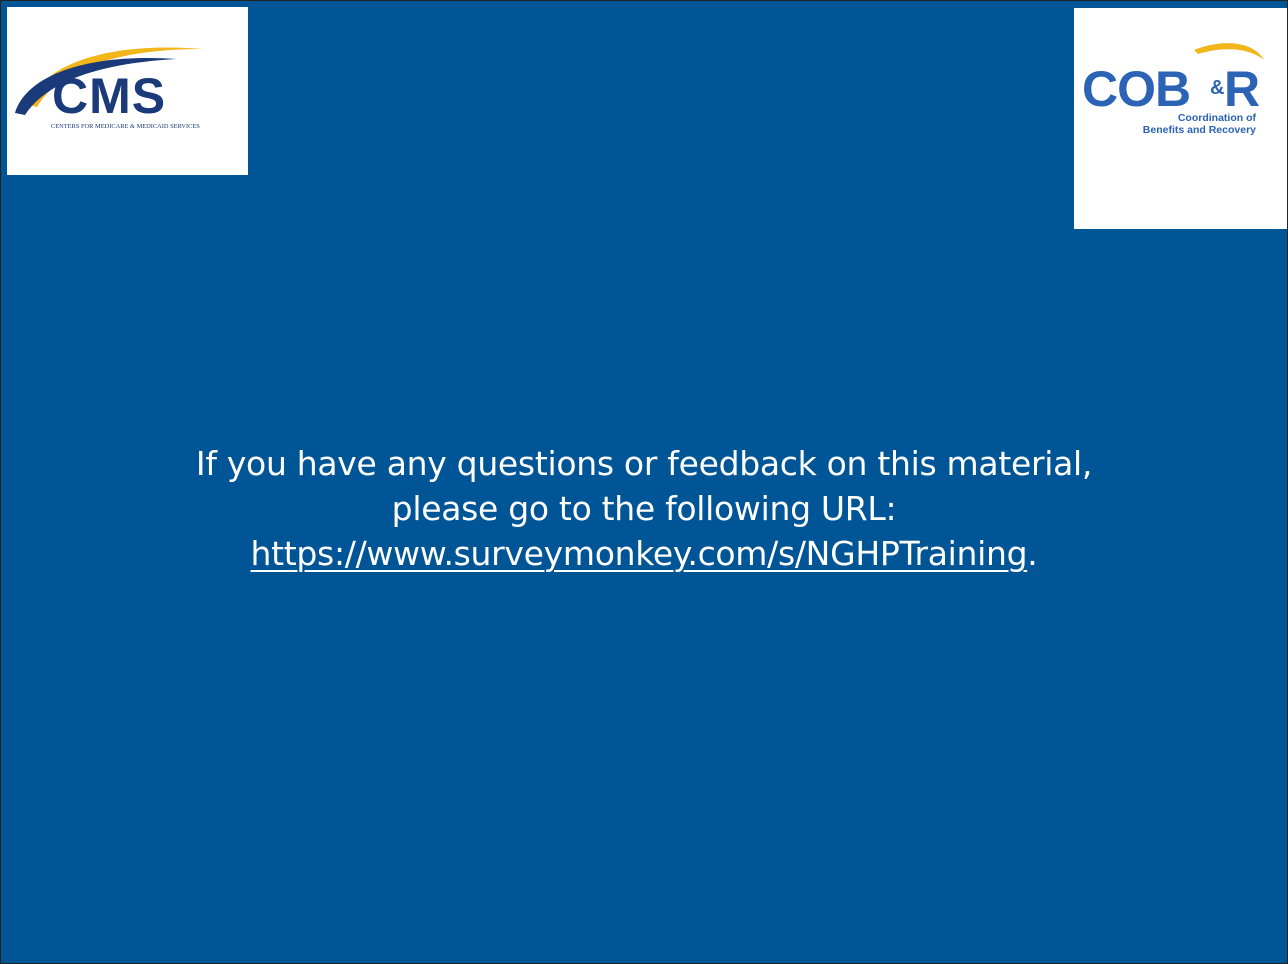 The image size is (1288, 964). I want to click on cobr-wordmark-r: R, so click(1242, 89).